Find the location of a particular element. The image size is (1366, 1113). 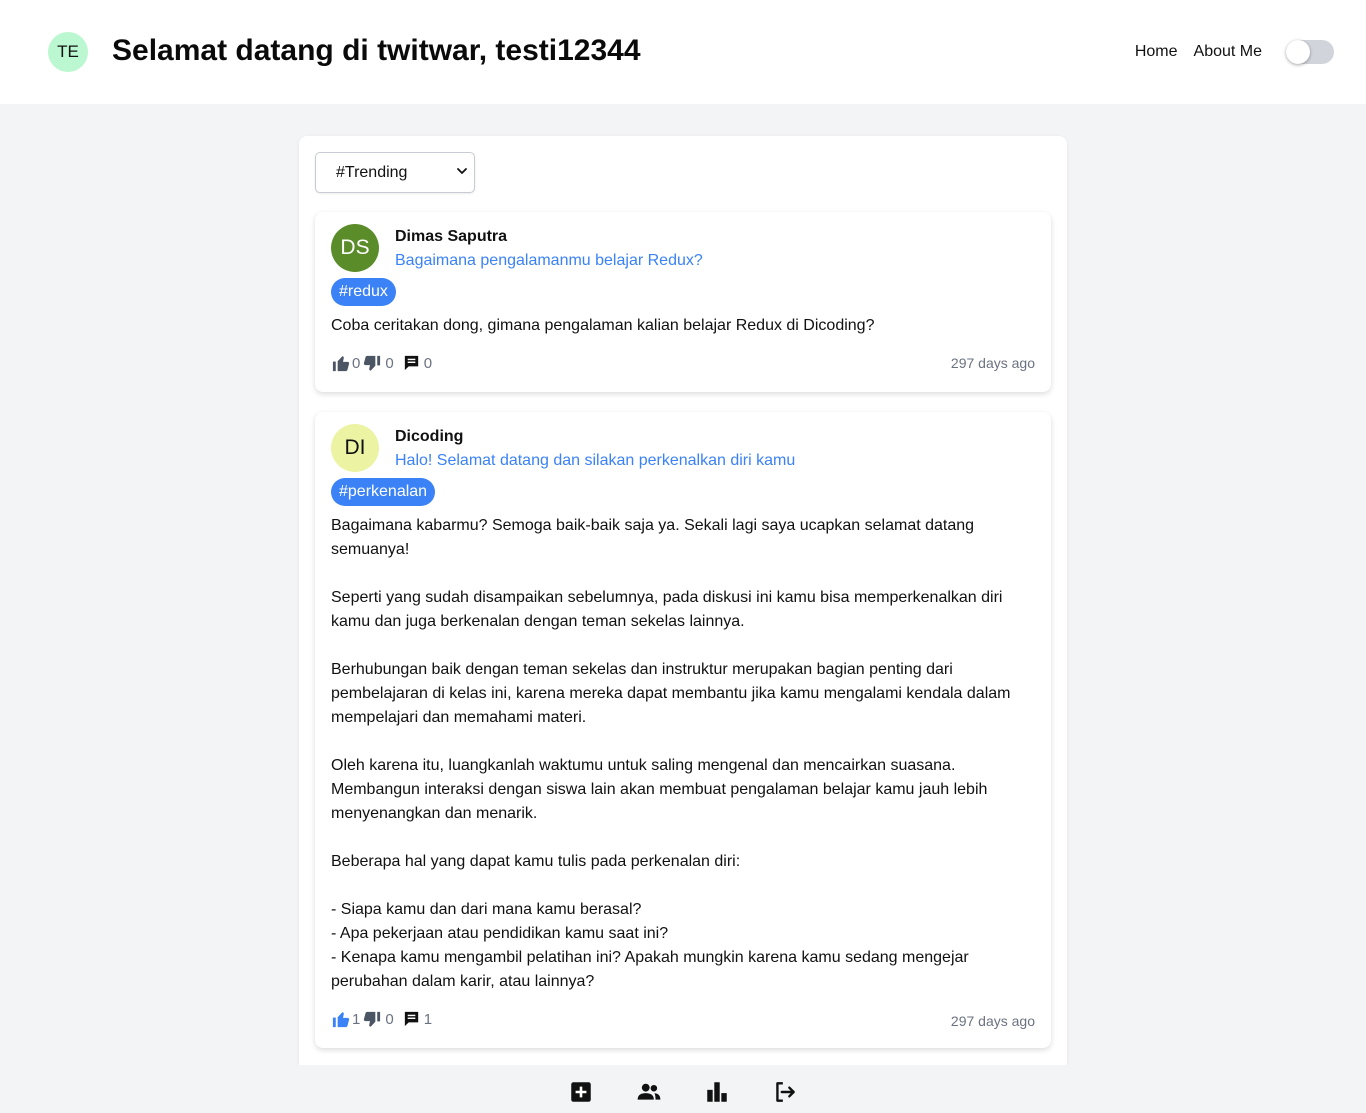

thread-category-badge: #perkenalan is located at coordinates (383, 492).